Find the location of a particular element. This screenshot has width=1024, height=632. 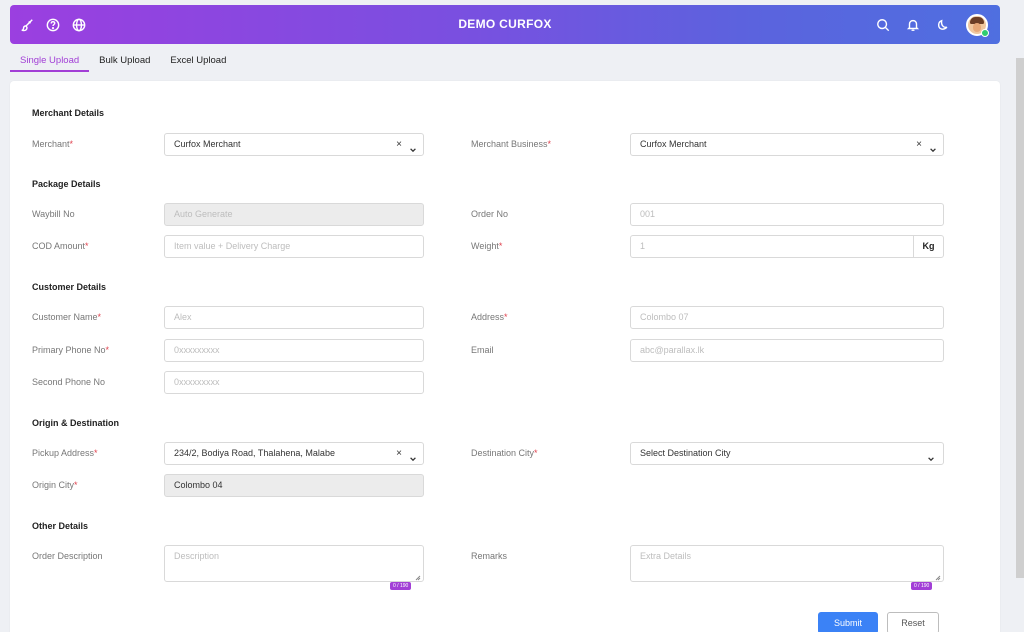

waybill-input: Auto Generate is located at coordinates (294, 214).